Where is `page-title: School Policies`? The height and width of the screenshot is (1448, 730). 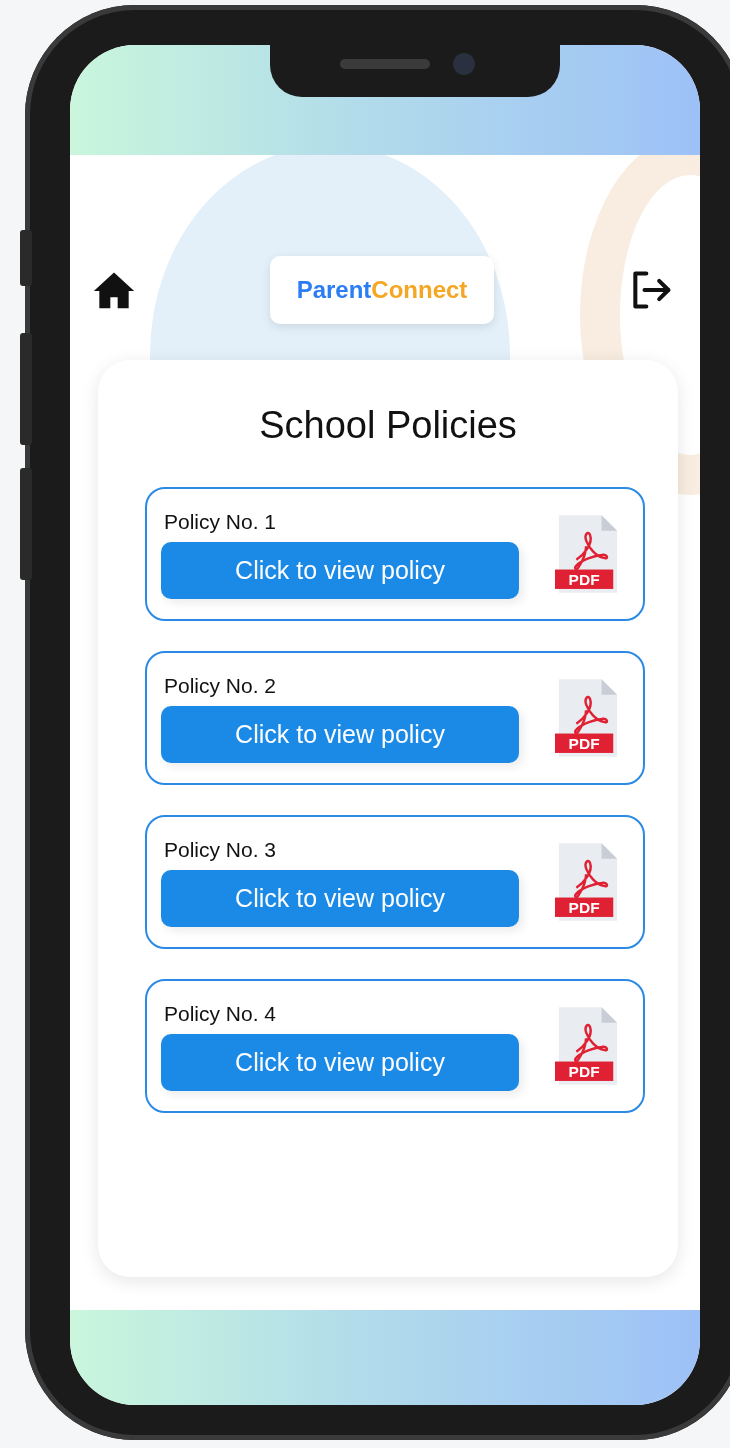 page-title: School Policies is located at coordinates (388, 425).